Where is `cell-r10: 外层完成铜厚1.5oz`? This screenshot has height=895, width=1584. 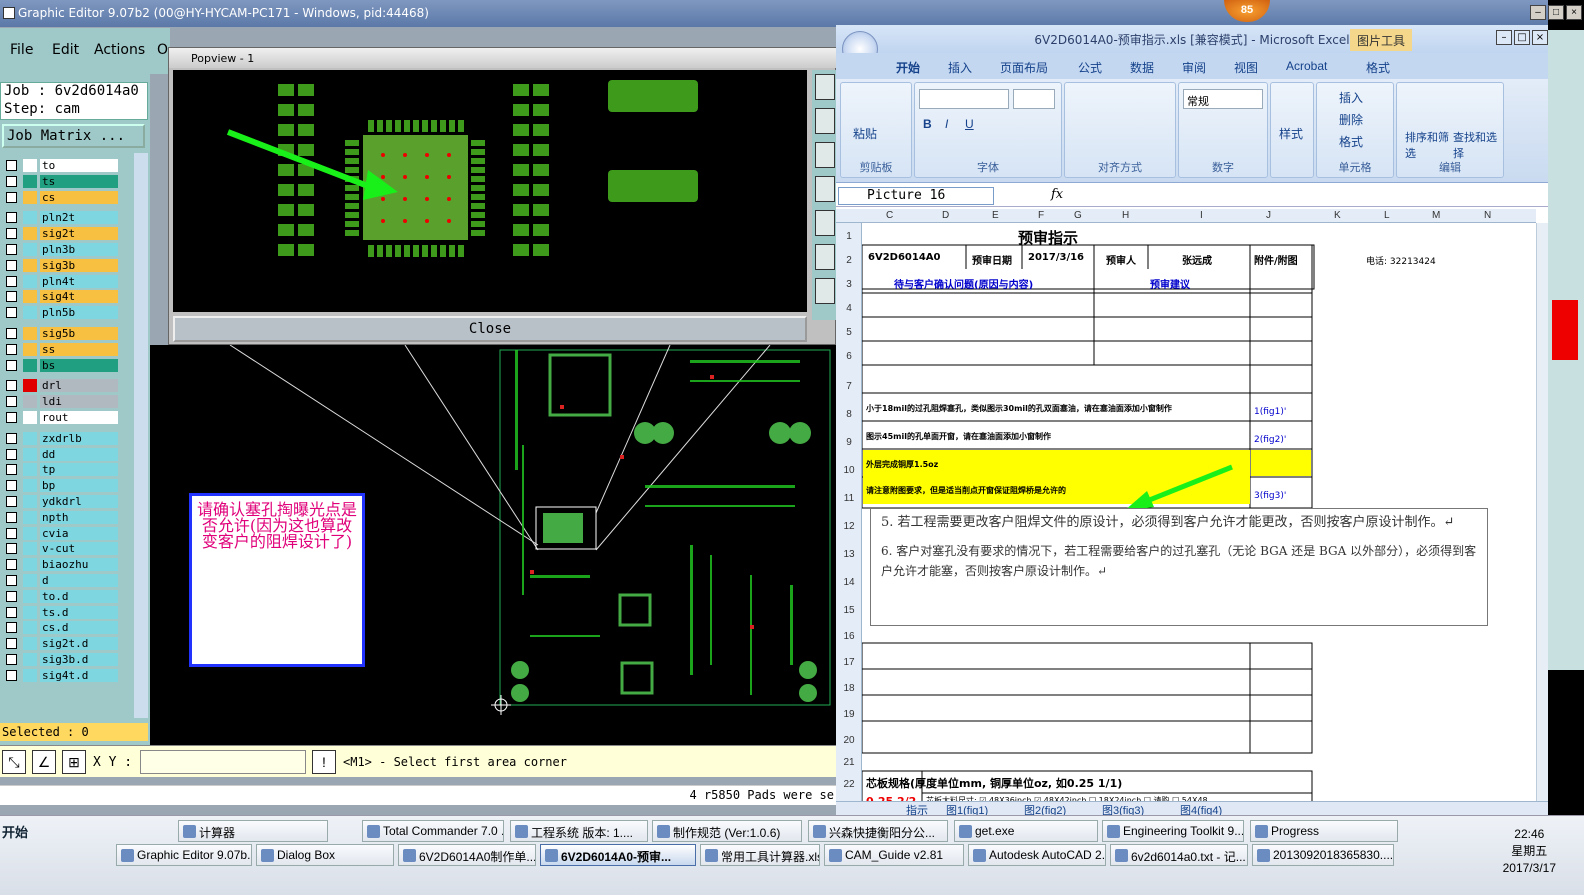 cell-r10: 外层完成铜厚1.5oz is located at coordinates (902, 464).